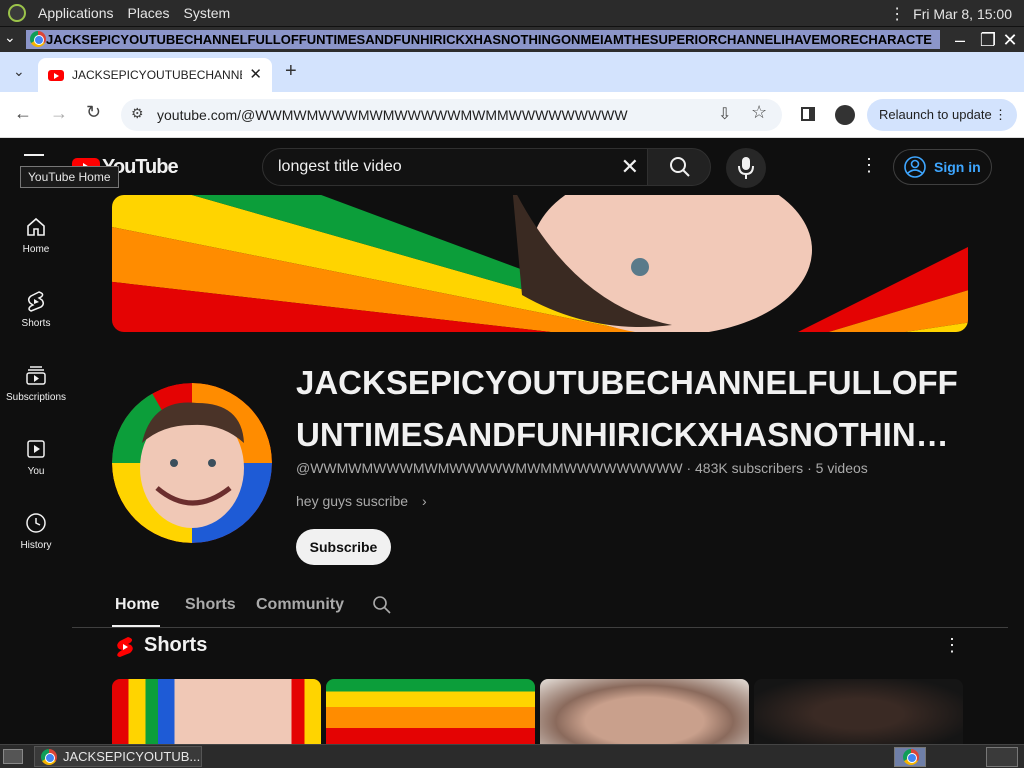  I want to click on nav-shorts-label: Shorts, so click(36, 323).